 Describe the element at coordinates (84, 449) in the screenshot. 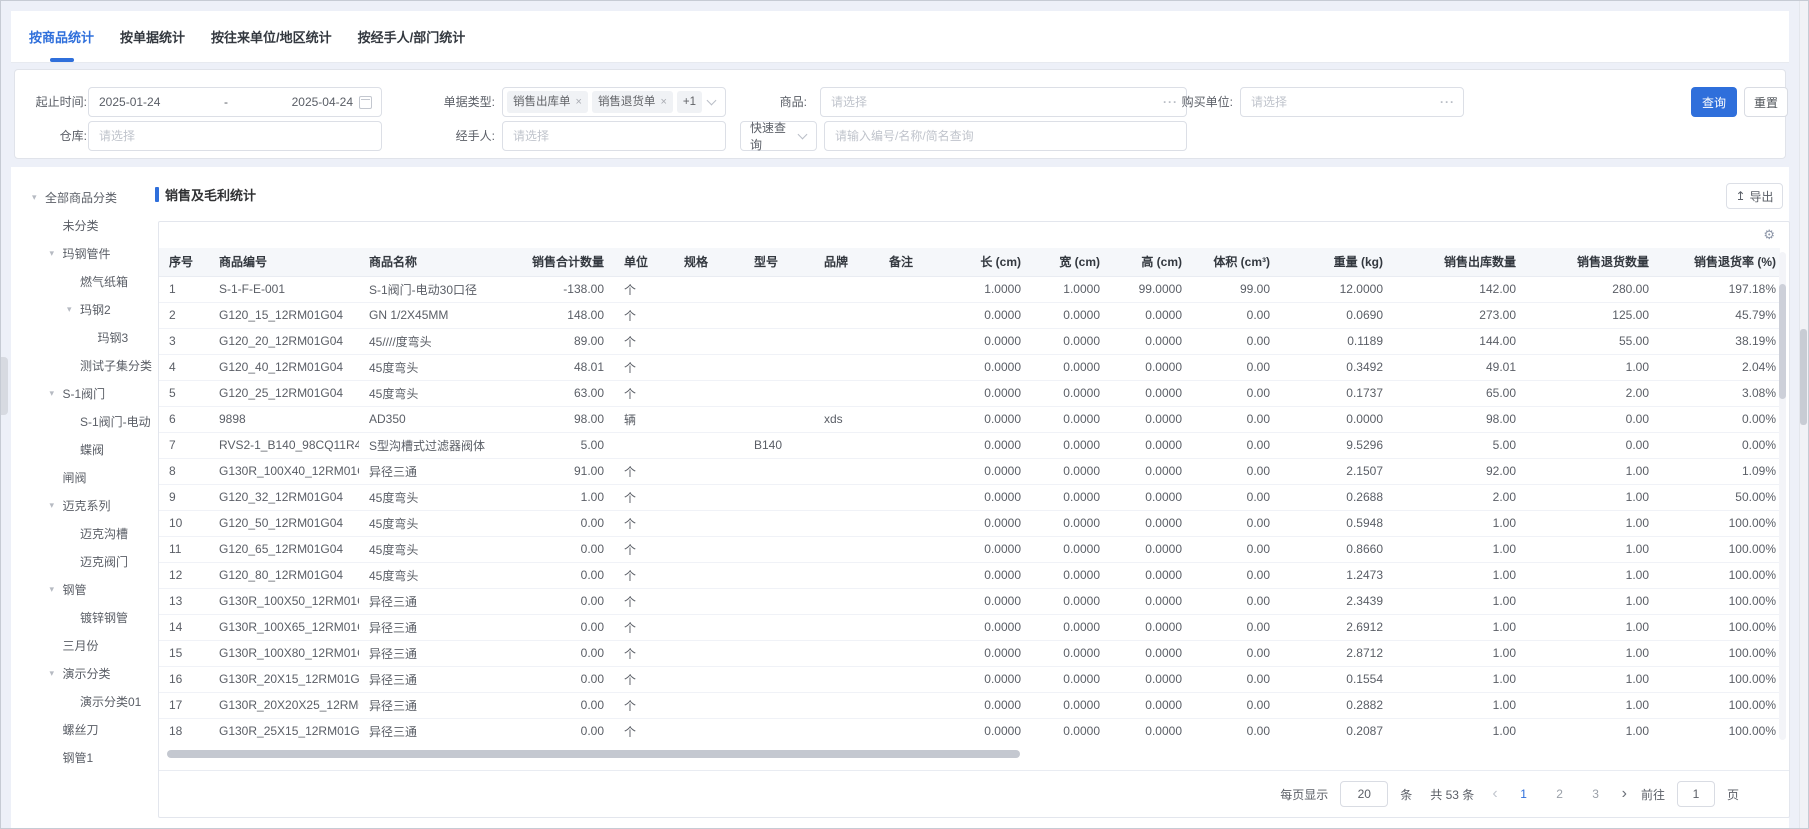

I see `tree-item: 蝶阀` at that location.